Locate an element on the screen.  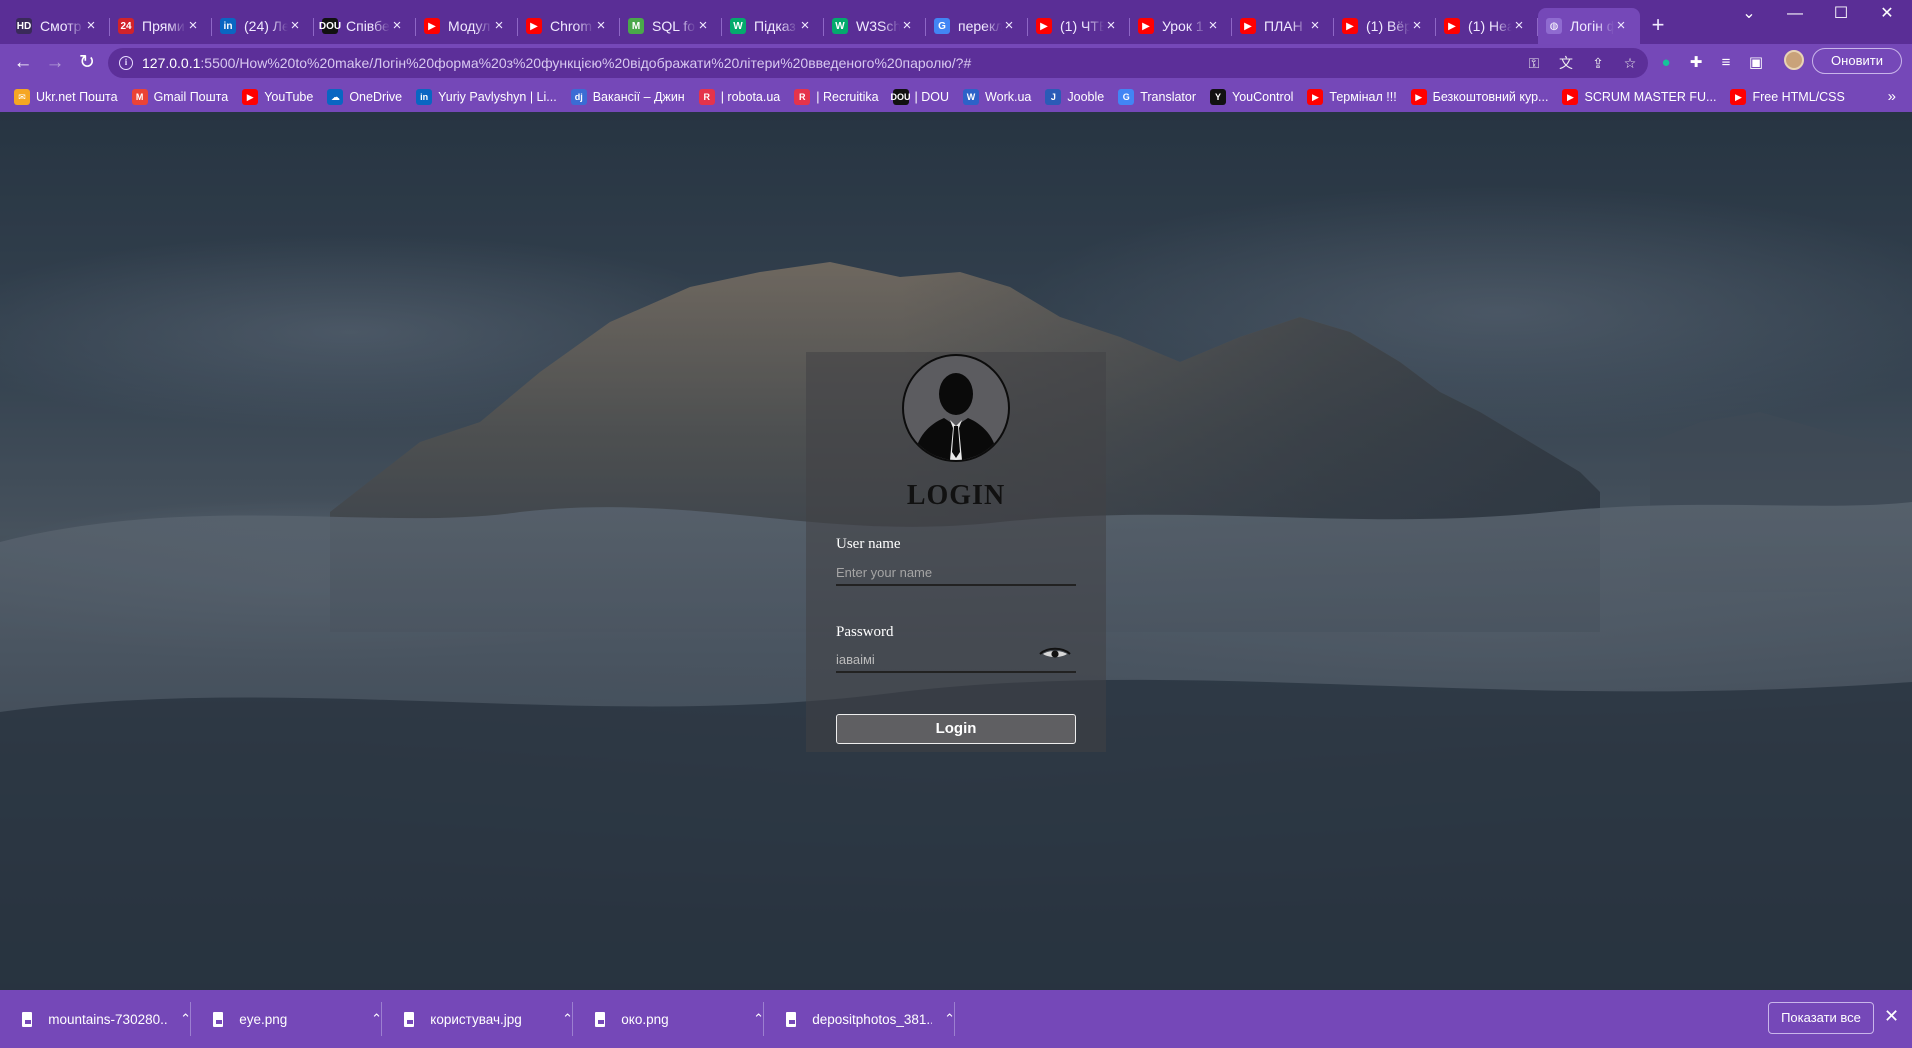
channel24-icon: 24 is located at coordinates (126, 26).